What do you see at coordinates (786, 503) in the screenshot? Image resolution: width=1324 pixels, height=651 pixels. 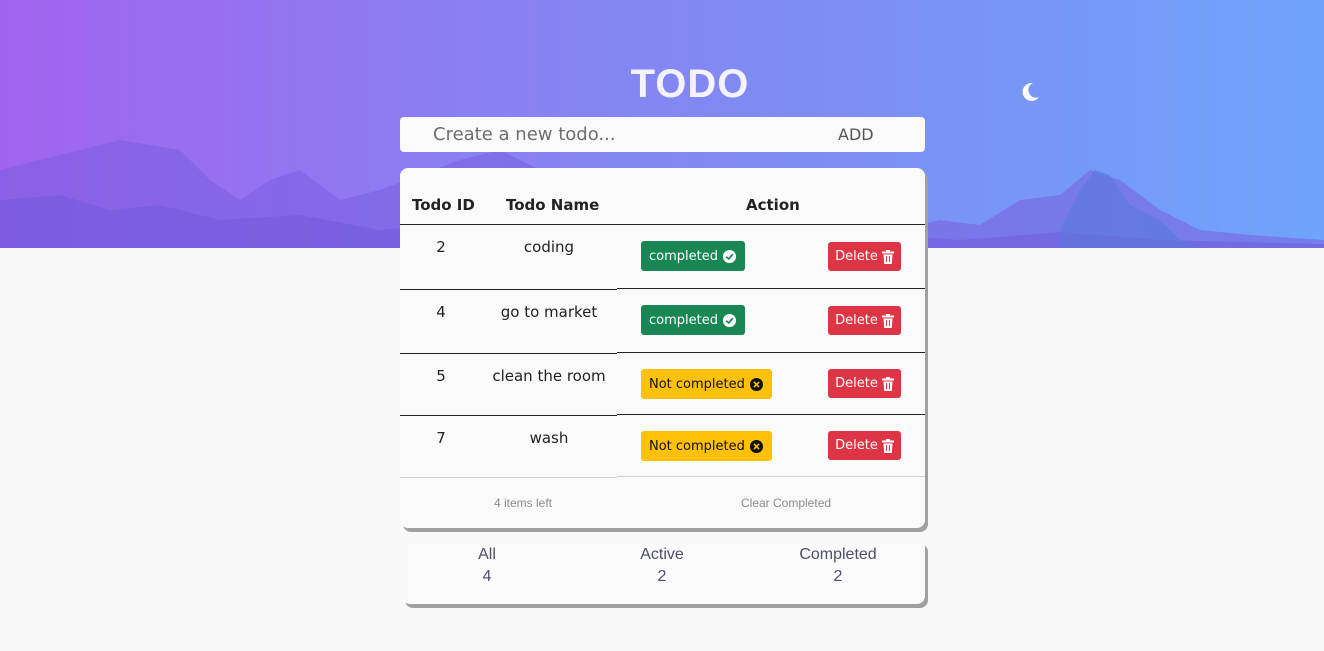 I see `clear-completed-button: Clear Completed` at bounding box center [786, 503].